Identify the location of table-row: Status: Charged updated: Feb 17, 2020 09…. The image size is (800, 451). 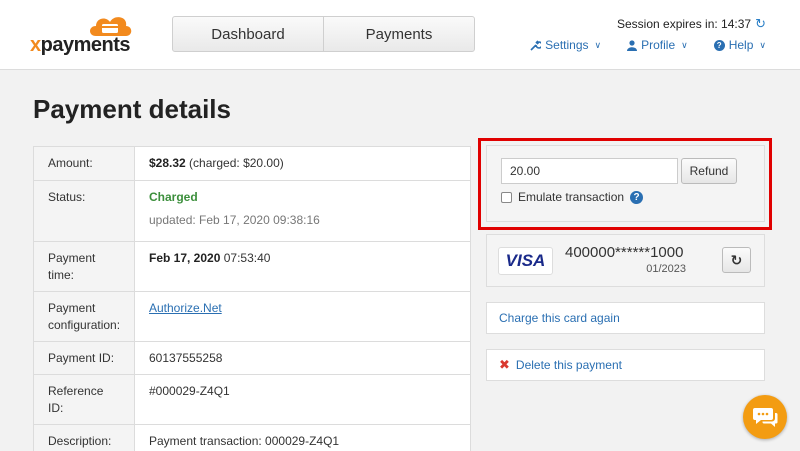
(252, 210).